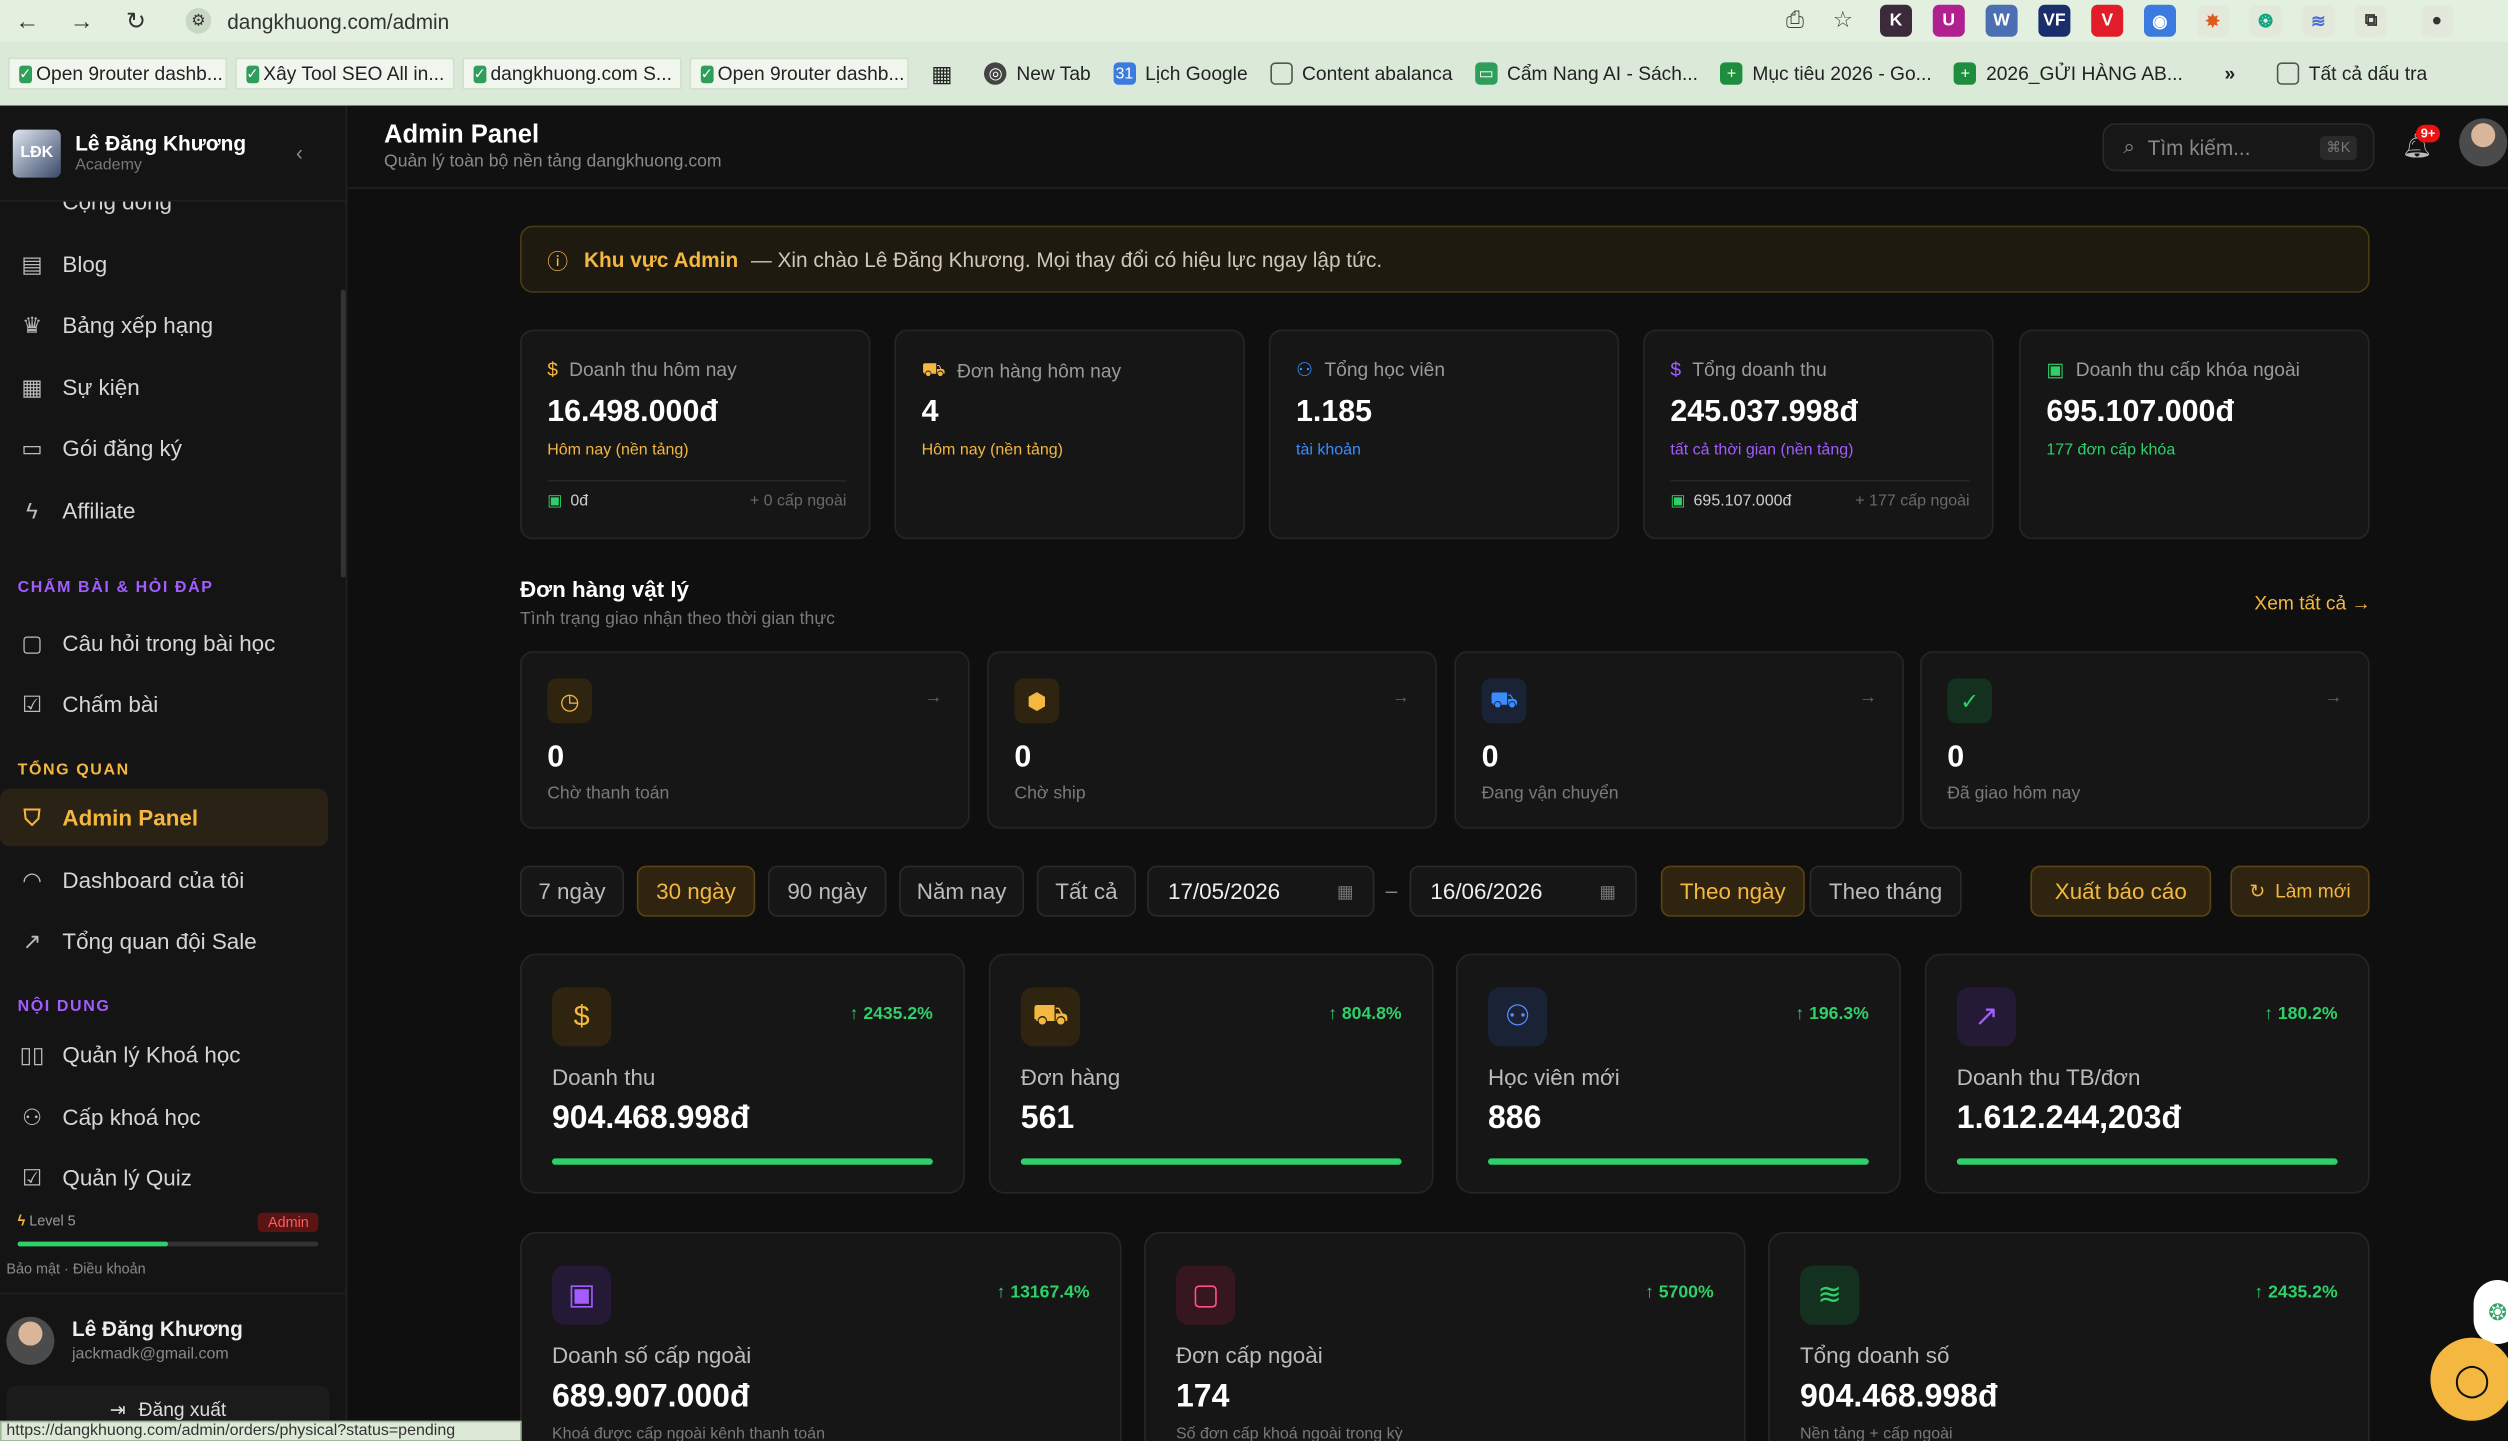 The image size is (2508, 1441). I want to click on metric-card: ⛟ ↑ 804.8% Đơn hàng 561, so click(1211, 1073).